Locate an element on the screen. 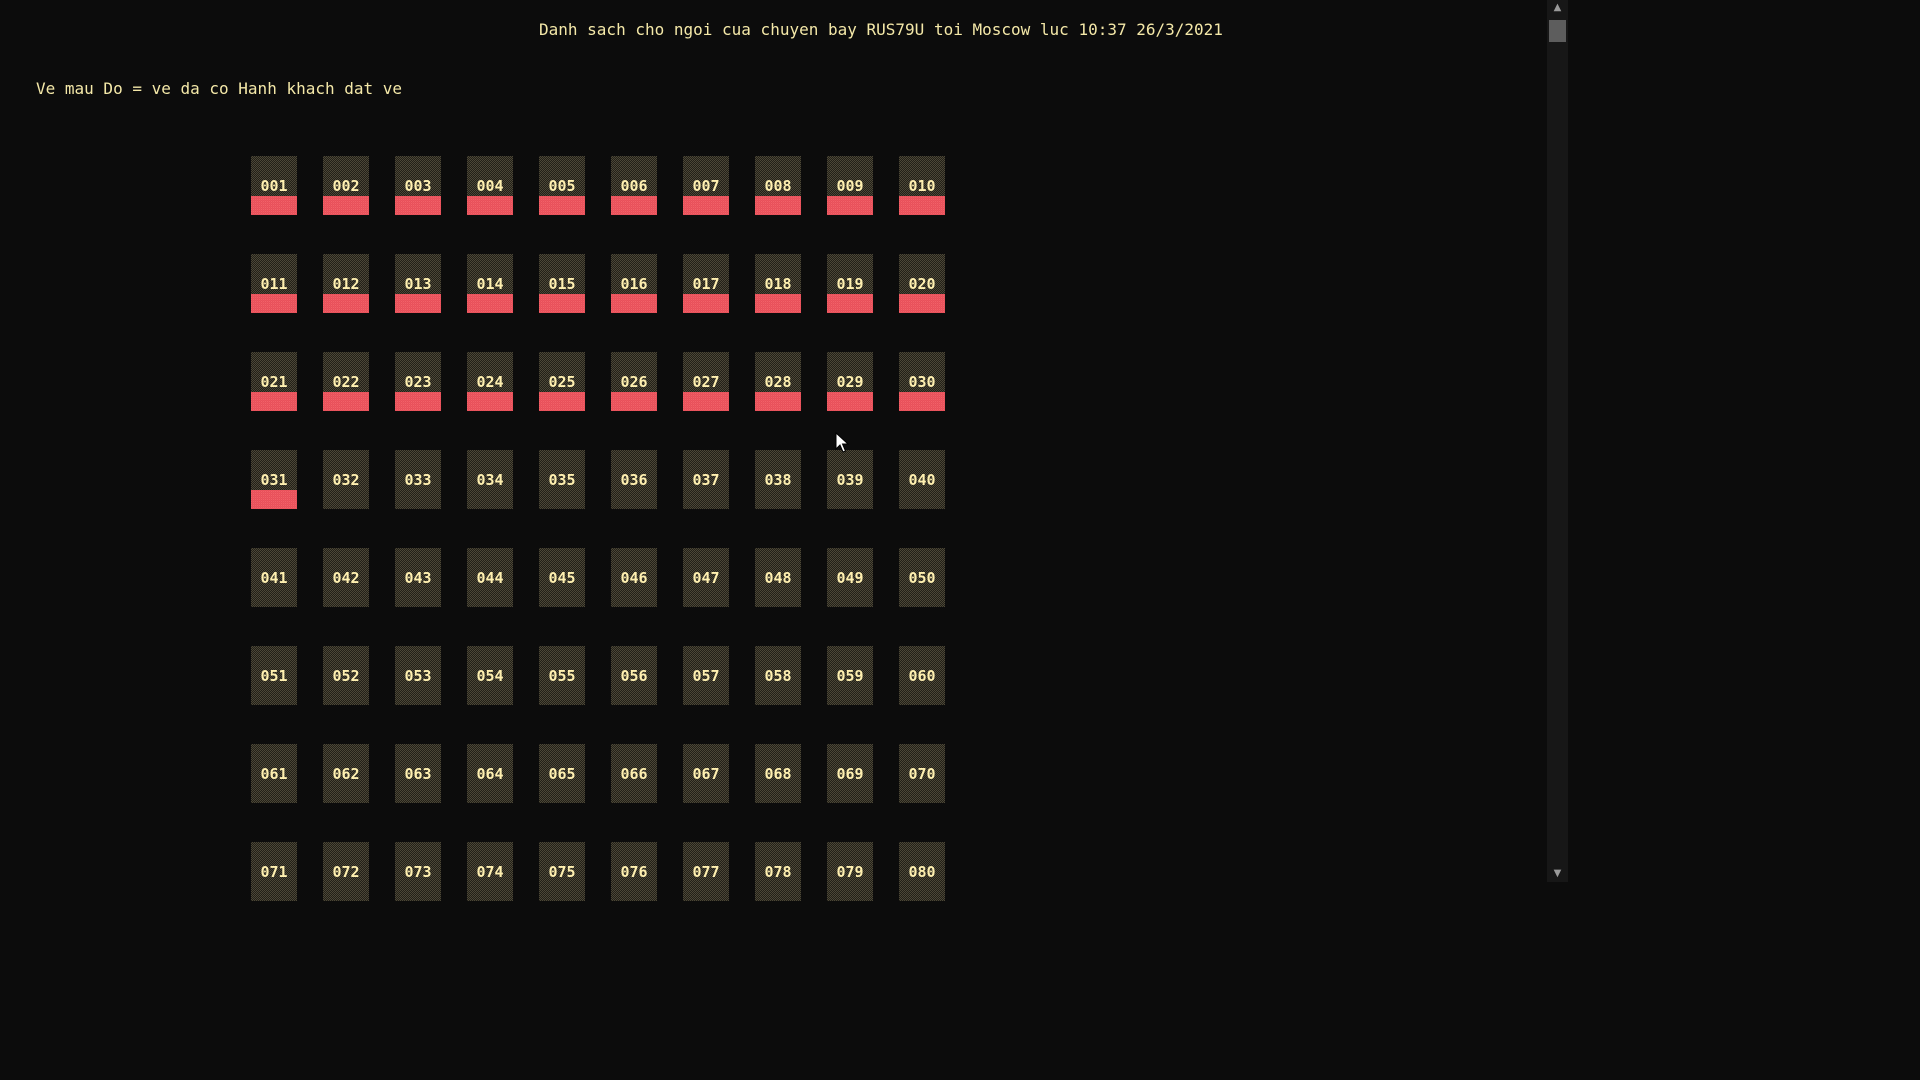  seat-069: 069 is located at coordinates (850, 773).